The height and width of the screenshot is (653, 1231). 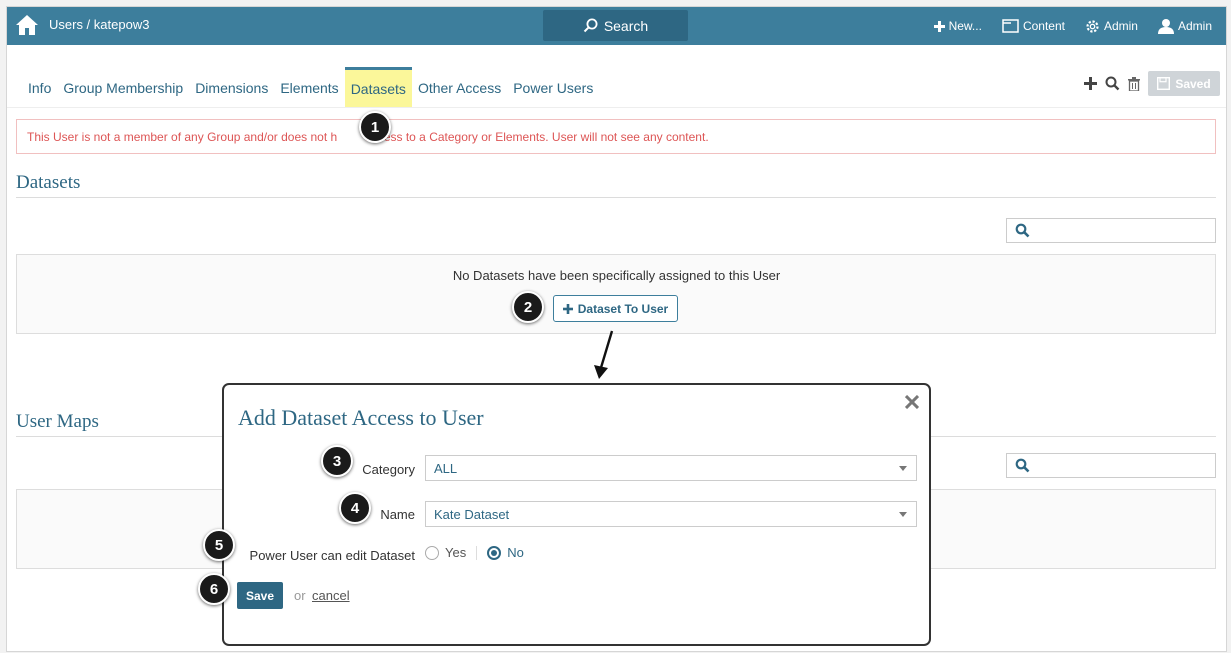 I want to click on add-dataset-label: Dataset To User, so click(x=623, y=308).